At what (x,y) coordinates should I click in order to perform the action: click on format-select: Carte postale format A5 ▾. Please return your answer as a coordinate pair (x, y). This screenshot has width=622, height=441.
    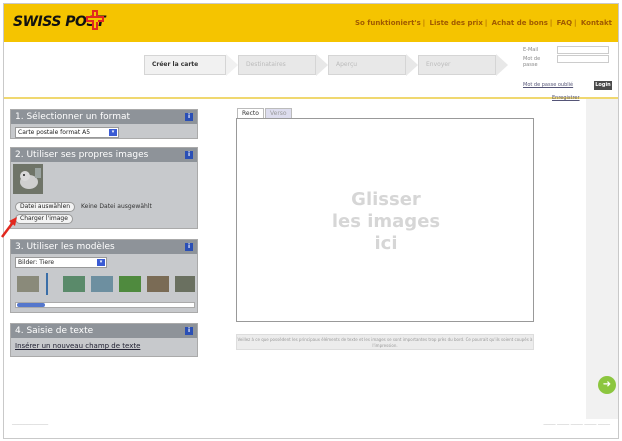
    Looking at the image, I should click on (67, 132).